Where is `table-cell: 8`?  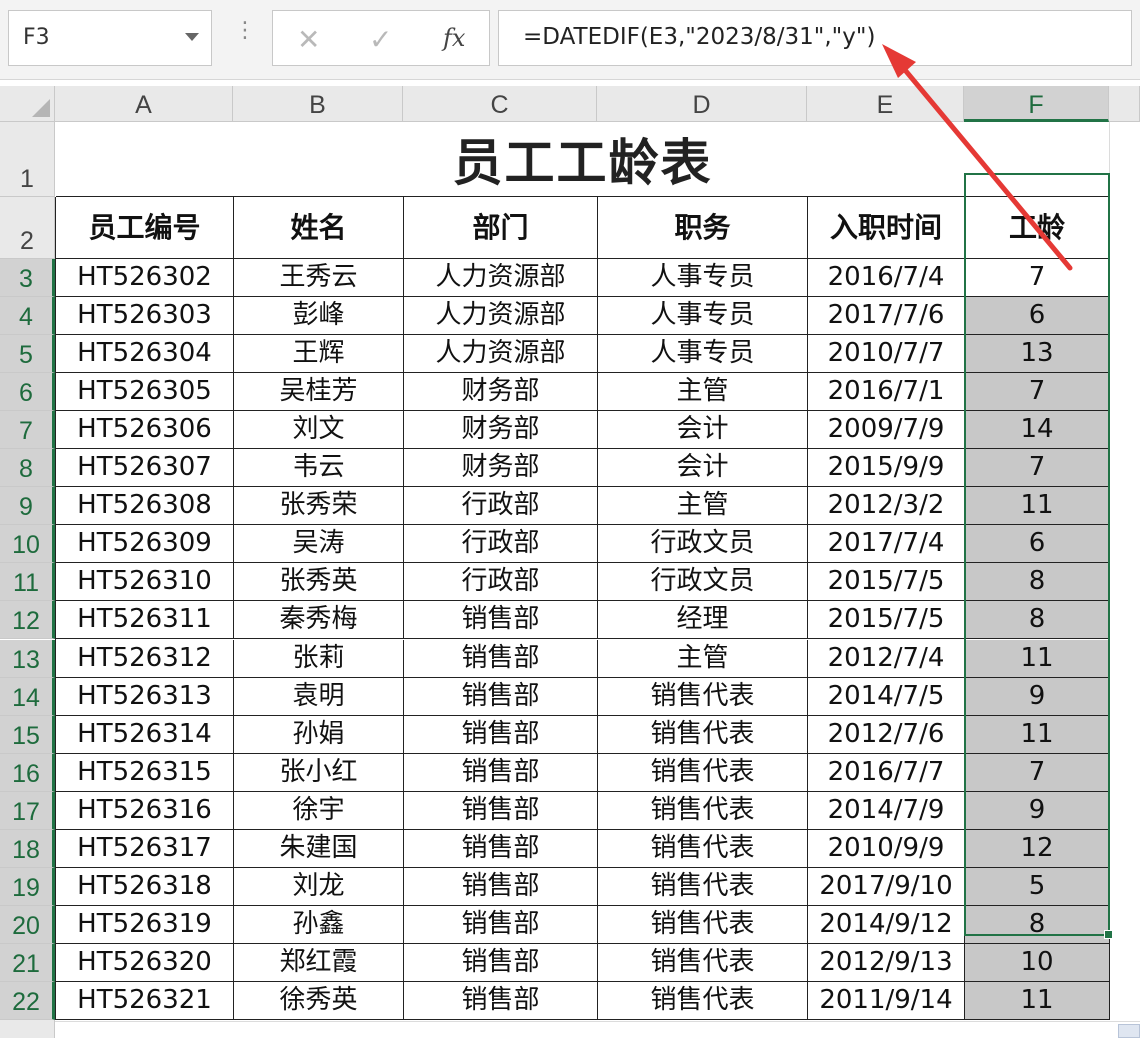 table-cell: 8 is located at coordinates (1037, 620).